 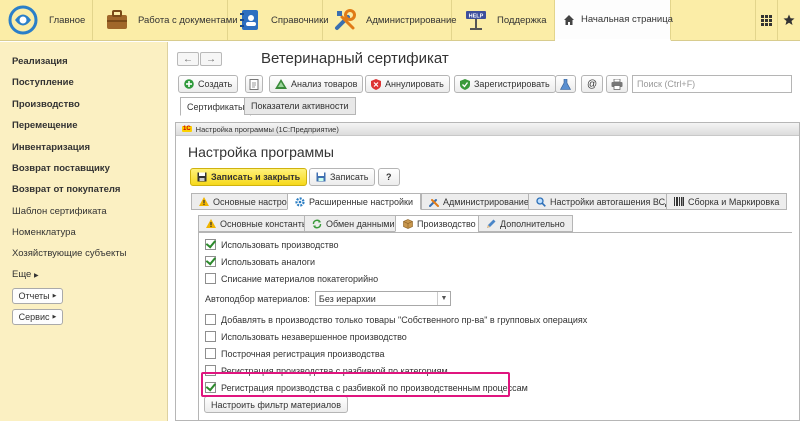 I want to click on option-line-registration: Построчная регистрация производства, so click(x=295, y=353).